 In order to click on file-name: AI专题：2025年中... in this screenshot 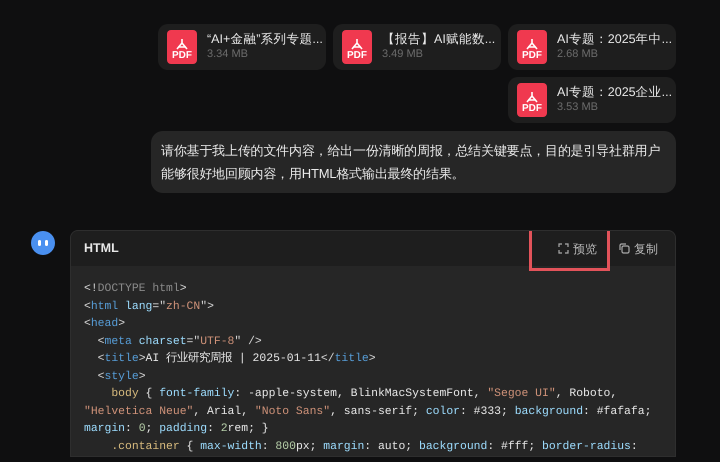, I will do `click(614, 40)`.